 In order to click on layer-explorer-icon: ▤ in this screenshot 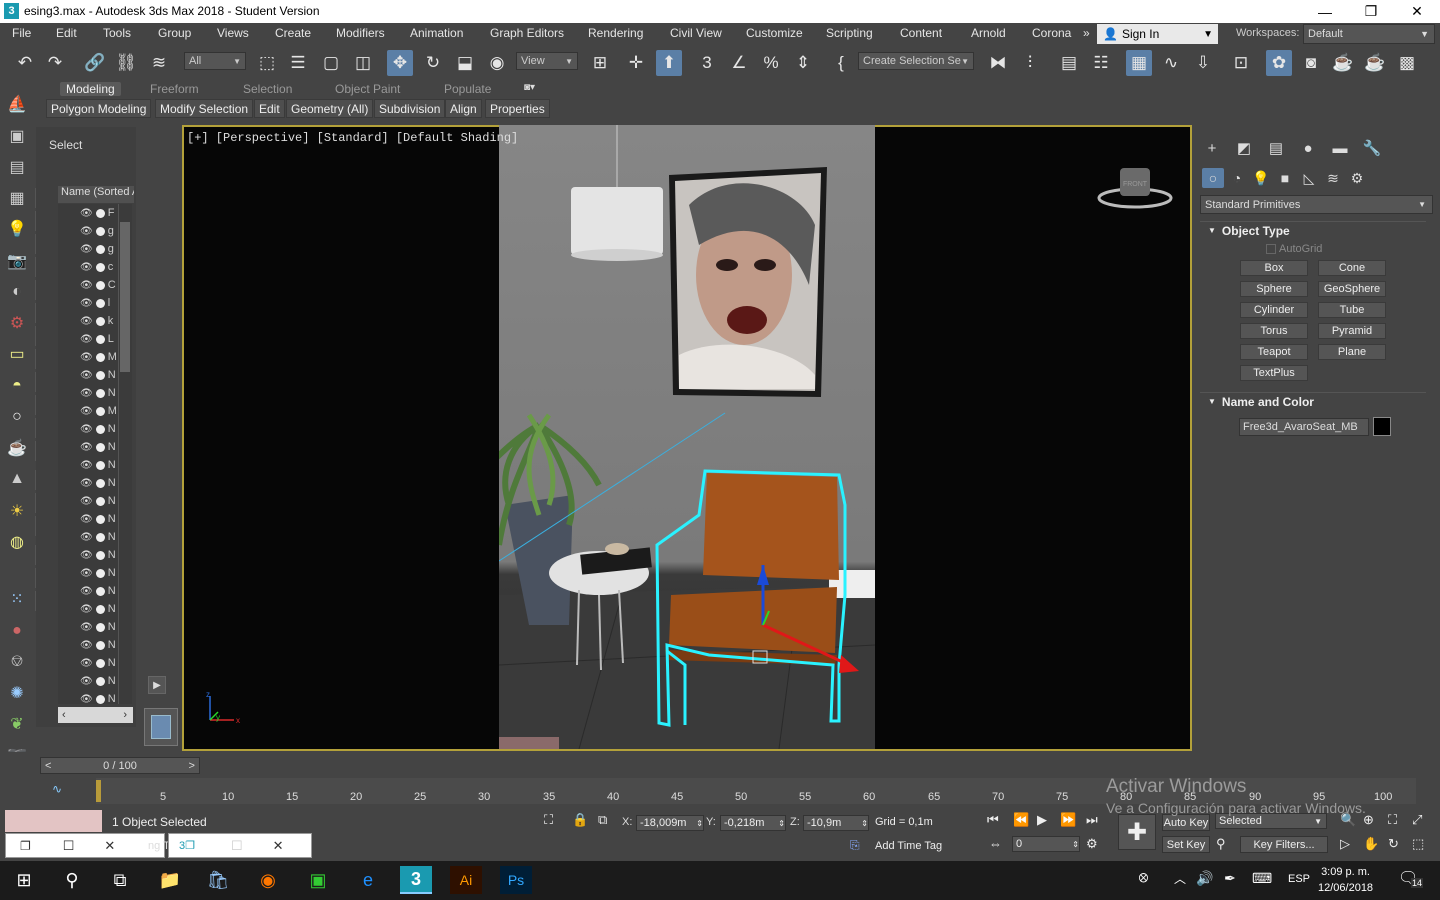, I will do `click(1069, 63)`.